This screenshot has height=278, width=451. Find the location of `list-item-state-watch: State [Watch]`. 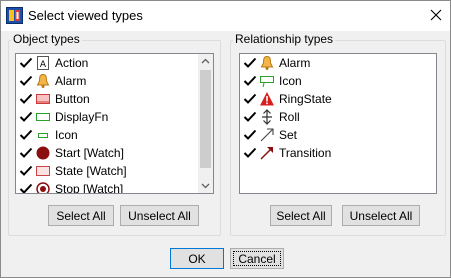

list-item-state-watch: State [Watch] is located at coordinates (114, 171).